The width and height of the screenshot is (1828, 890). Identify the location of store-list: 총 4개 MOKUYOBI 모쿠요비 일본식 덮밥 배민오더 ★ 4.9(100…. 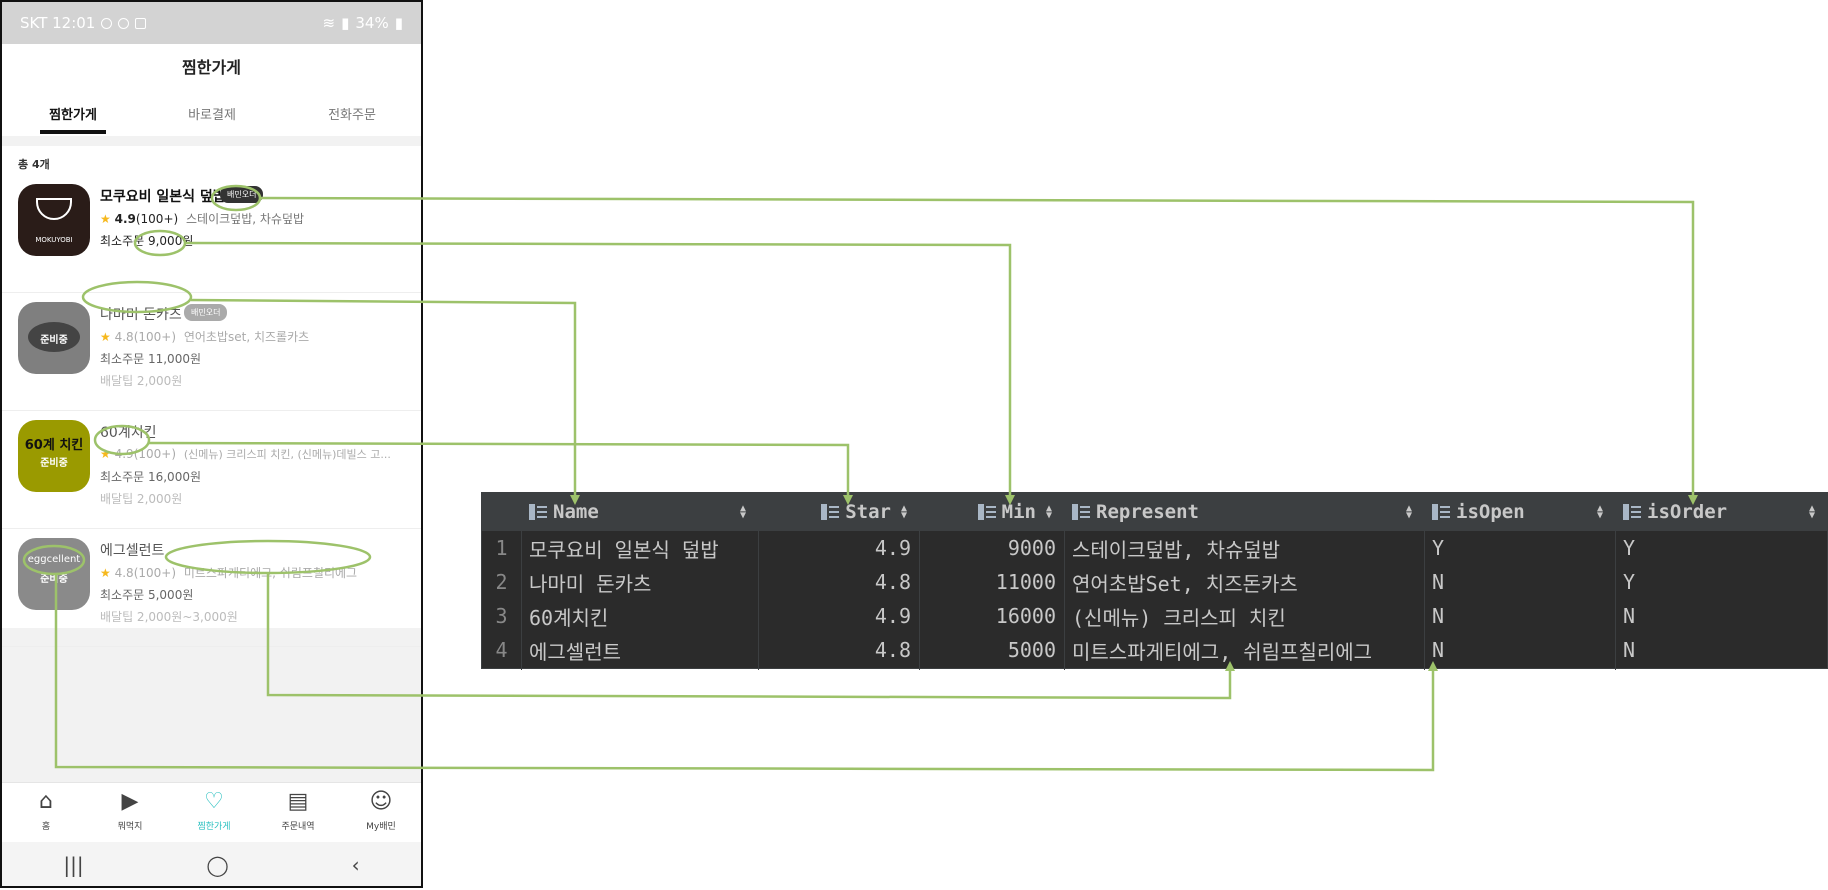
(211, 396).